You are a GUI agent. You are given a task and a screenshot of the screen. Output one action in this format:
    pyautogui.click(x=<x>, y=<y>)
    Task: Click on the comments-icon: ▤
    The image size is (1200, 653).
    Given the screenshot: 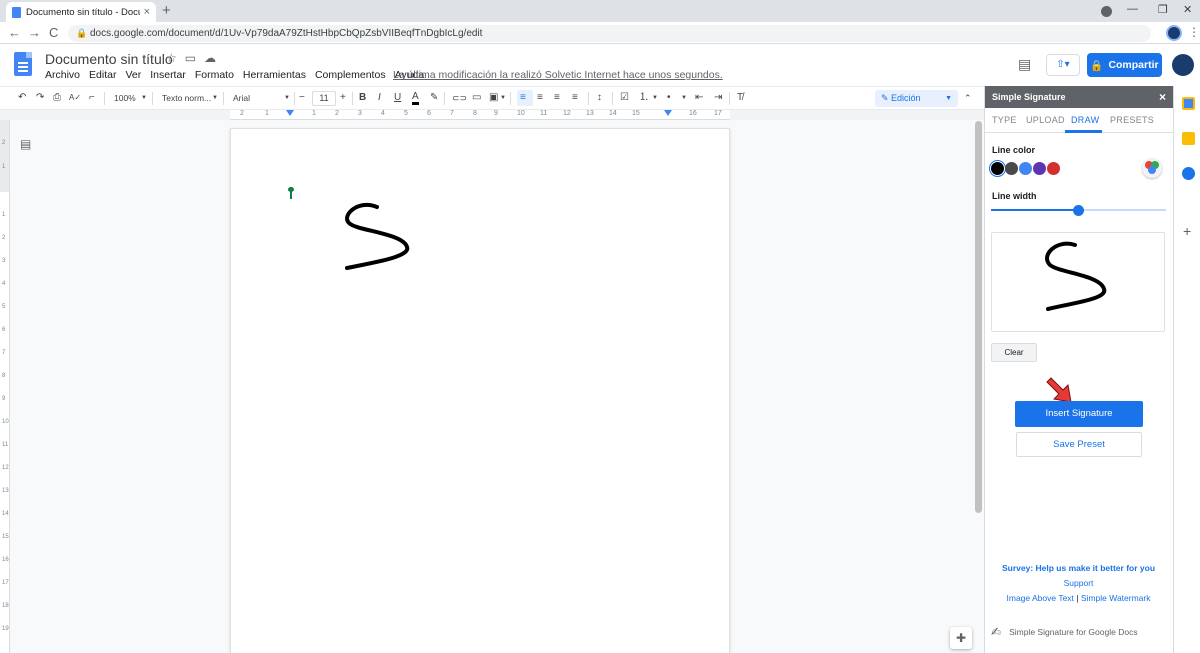 What is the action you would take?
    pyautogui.click(x=1024, y=64)
    